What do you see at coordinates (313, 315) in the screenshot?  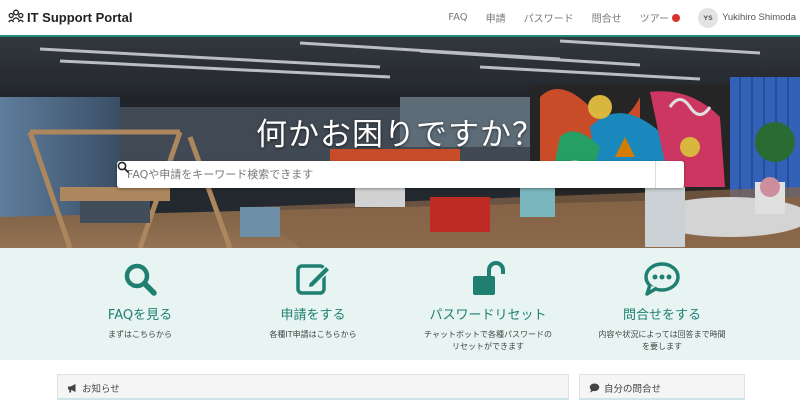 I see `feature-request-title: 申請をする` at bounding box center [313, 315].